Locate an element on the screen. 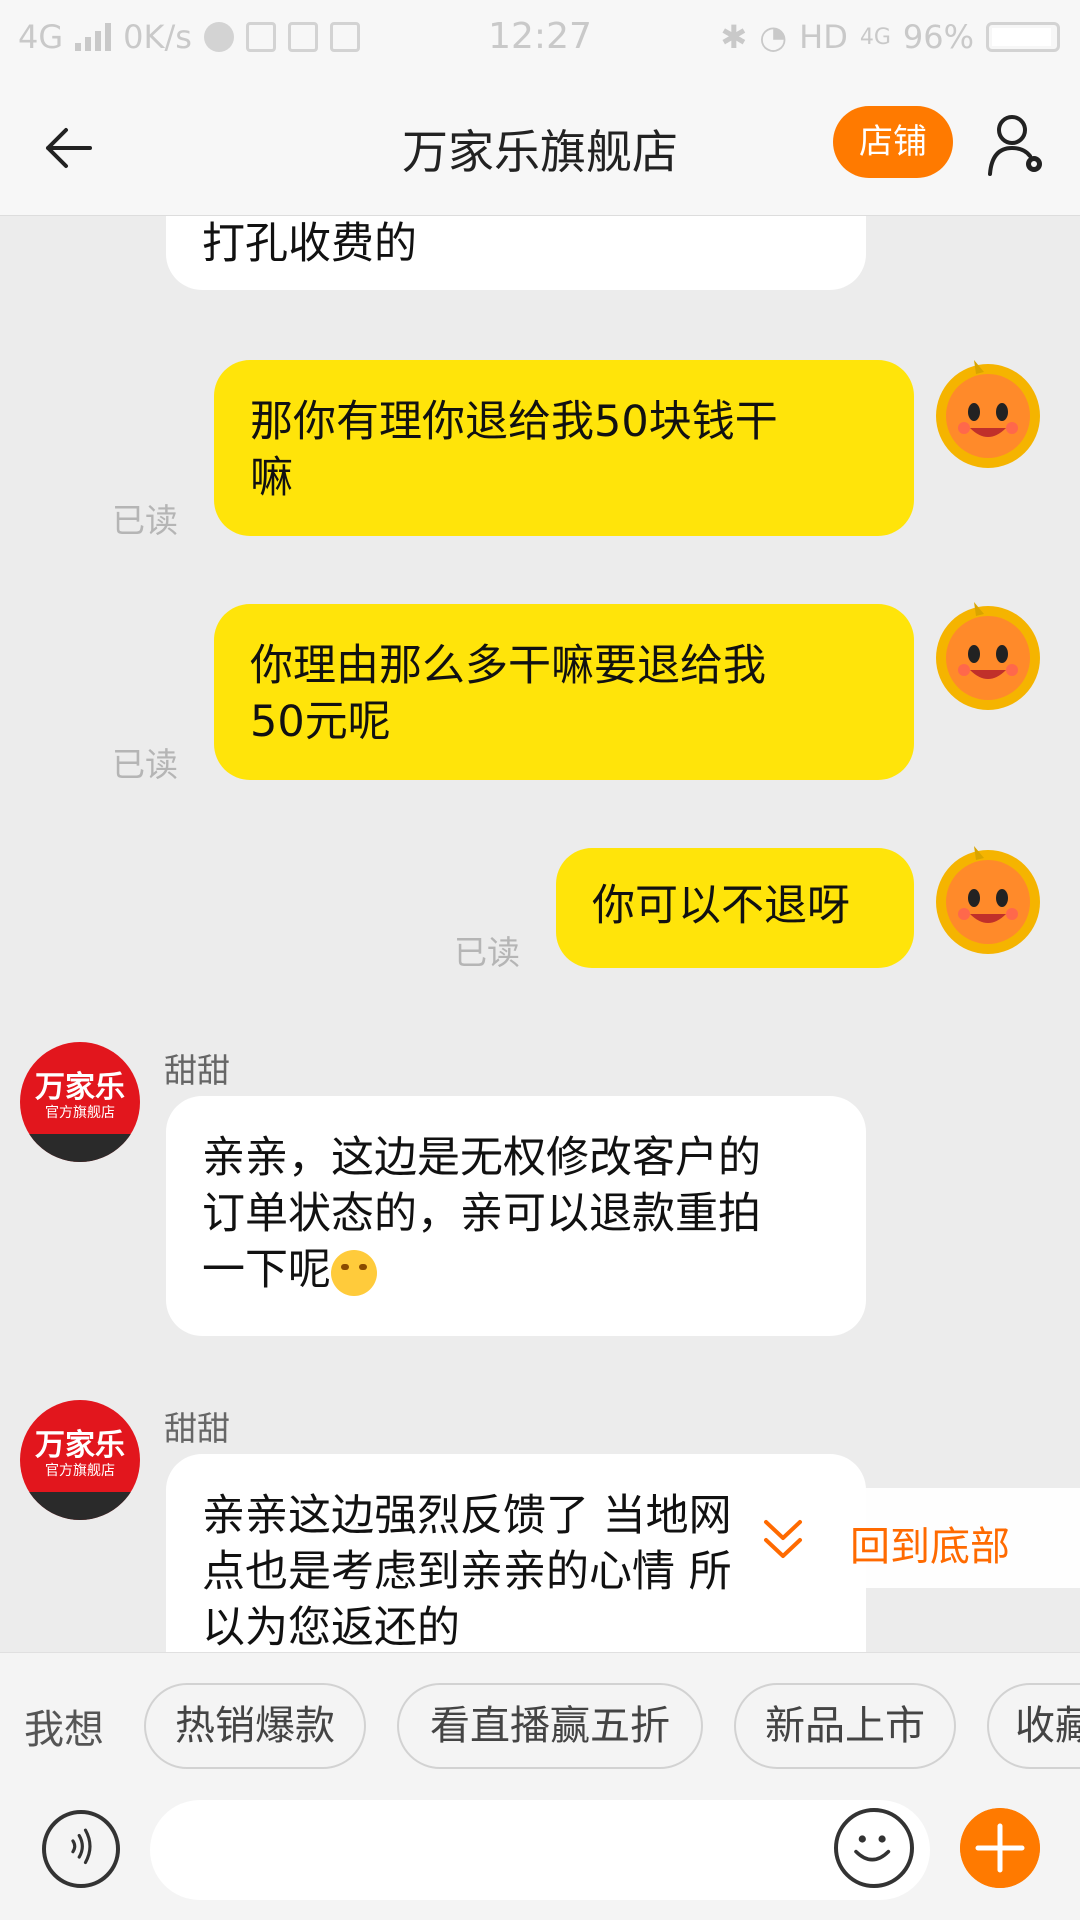  user-settings-icon is located at coordinates (1017, 145).